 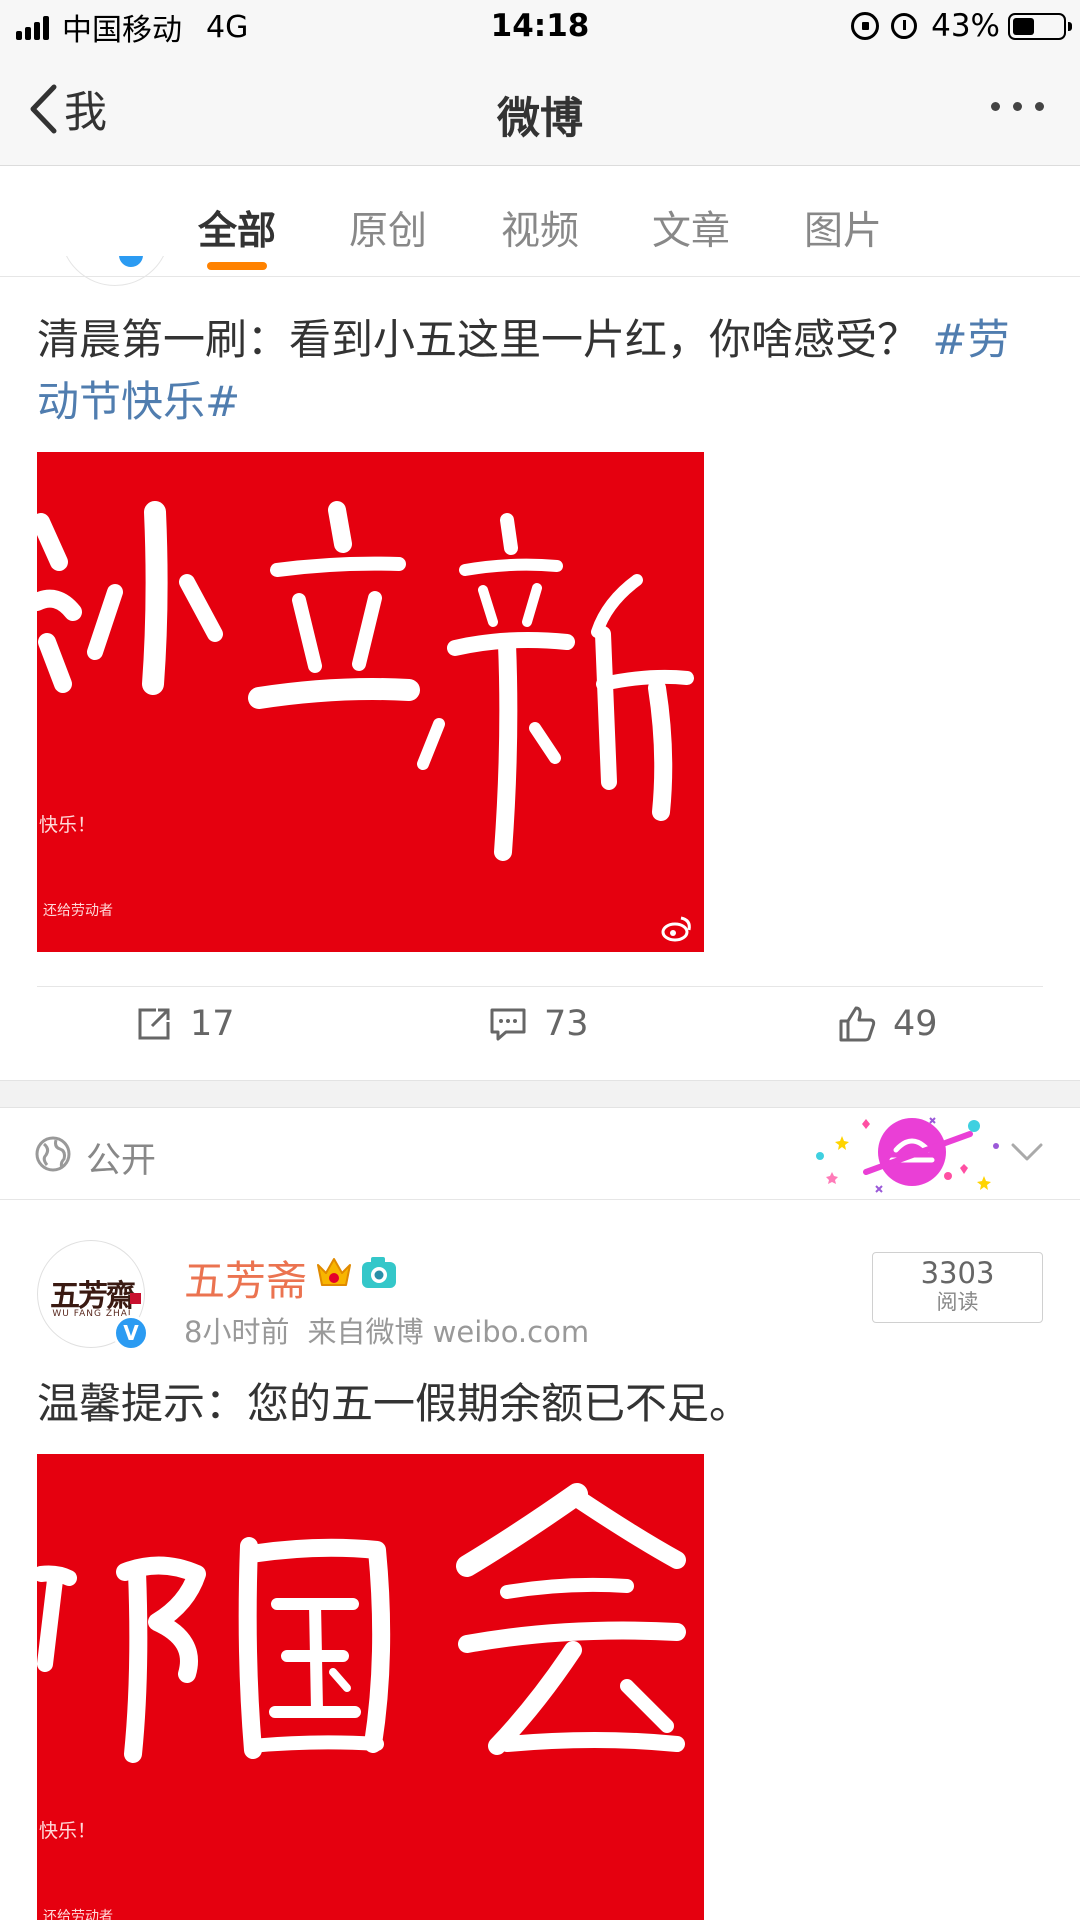 What do you see at coordinates (540, 119) in the screenshot?
I see `page-title: 微博` at bounding box center [540, 119].